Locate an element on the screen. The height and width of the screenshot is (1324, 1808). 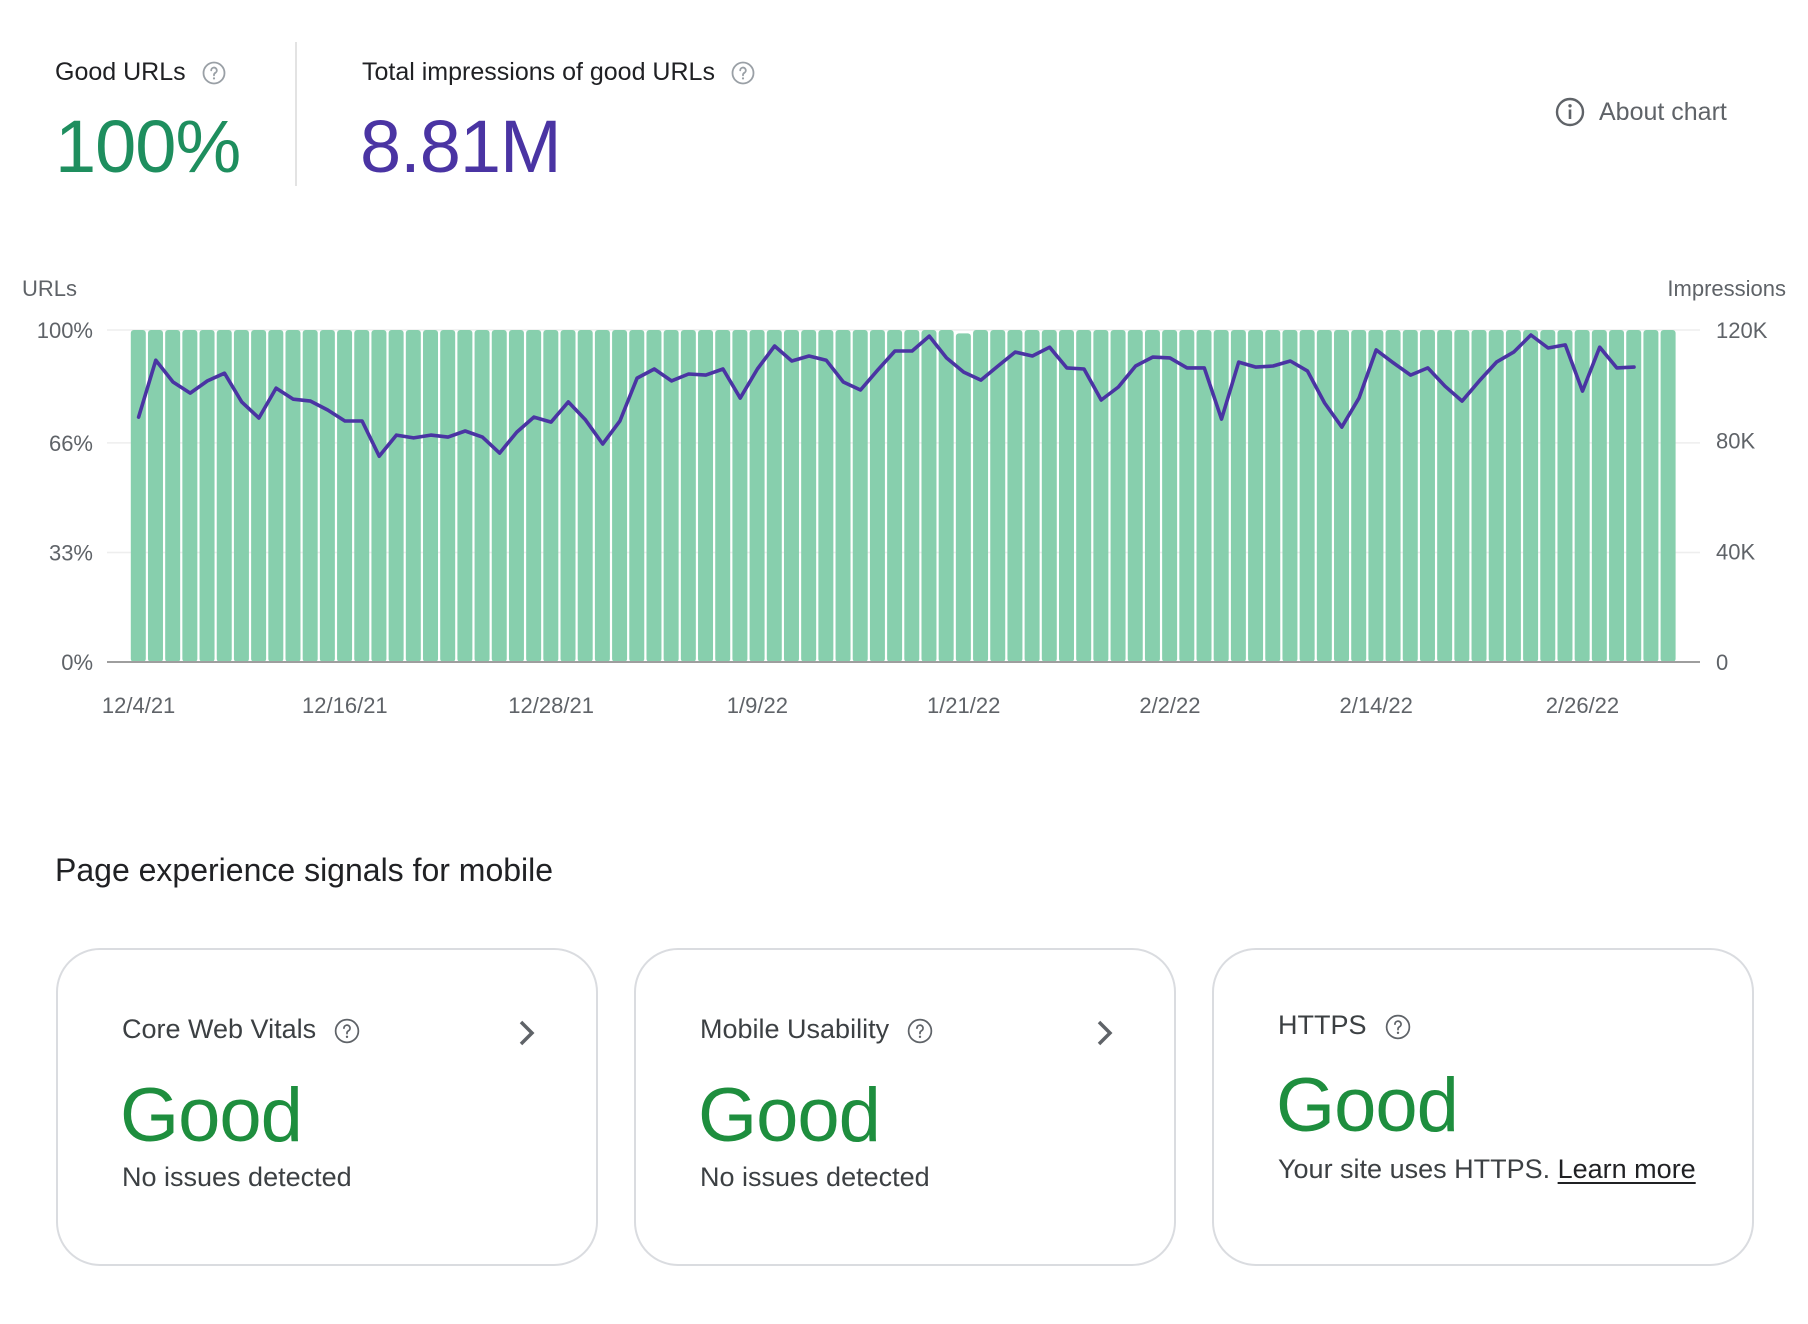
left-tick-label: 66% is located at coordinates (71, 443).